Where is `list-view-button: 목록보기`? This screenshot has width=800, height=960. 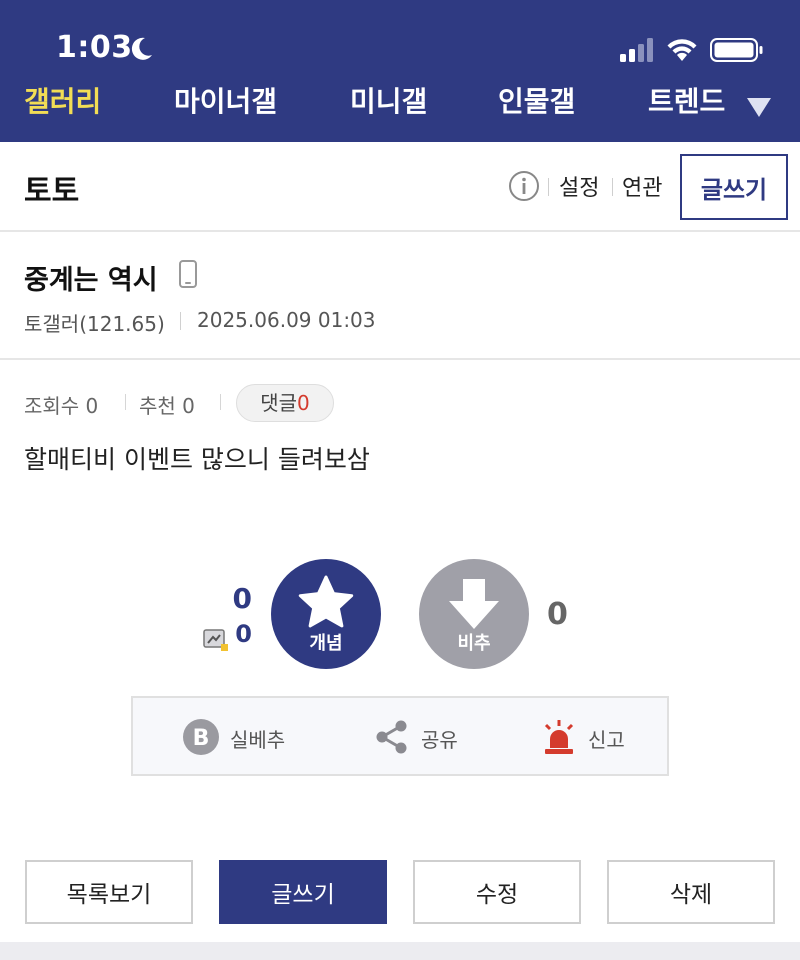
list-view-button: 목록보기 is located at coordinates (109, 892).